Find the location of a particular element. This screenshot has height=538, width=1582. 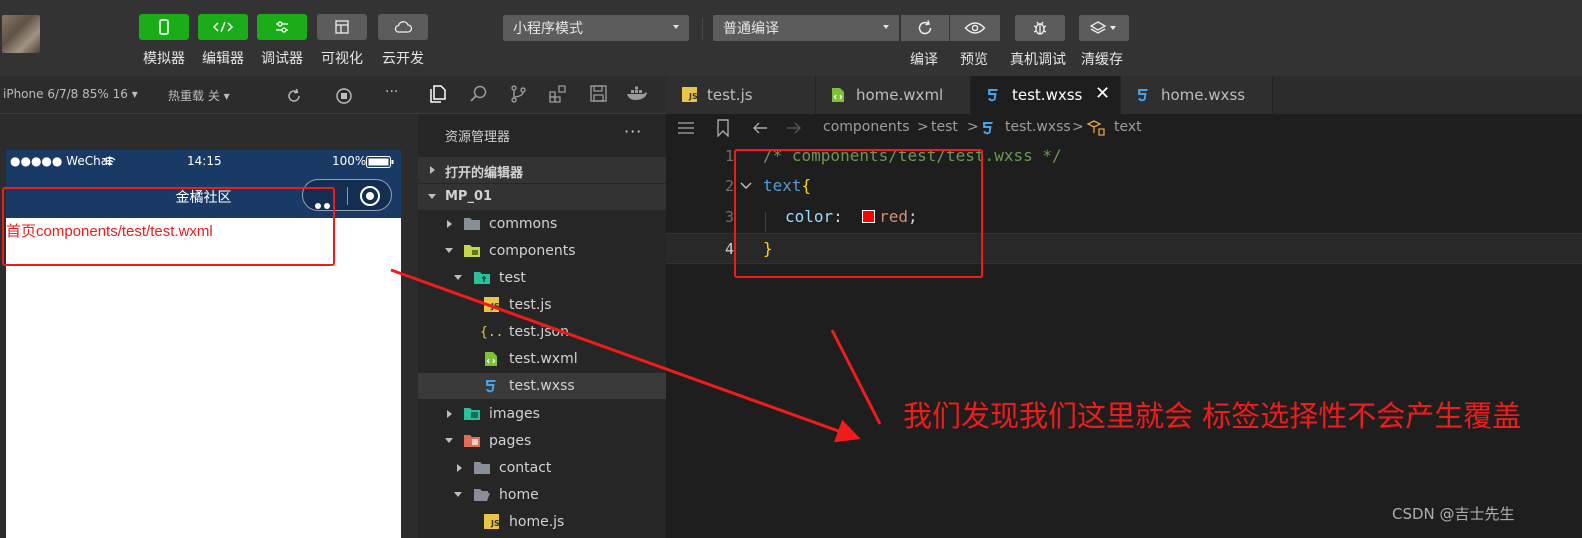

list-icon is located at coordinates (686, 128).